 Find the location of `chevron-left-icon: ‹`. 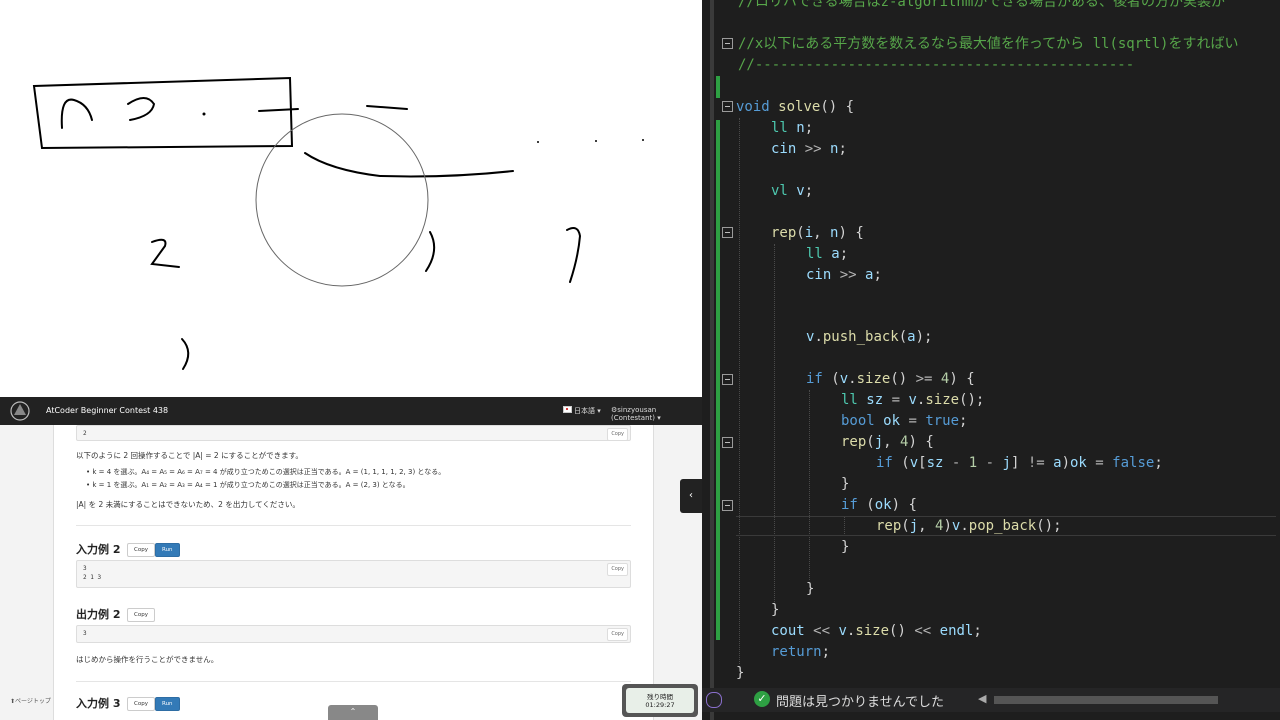

chevron-left-icon: ‹ is located at coordinates (691, 495).